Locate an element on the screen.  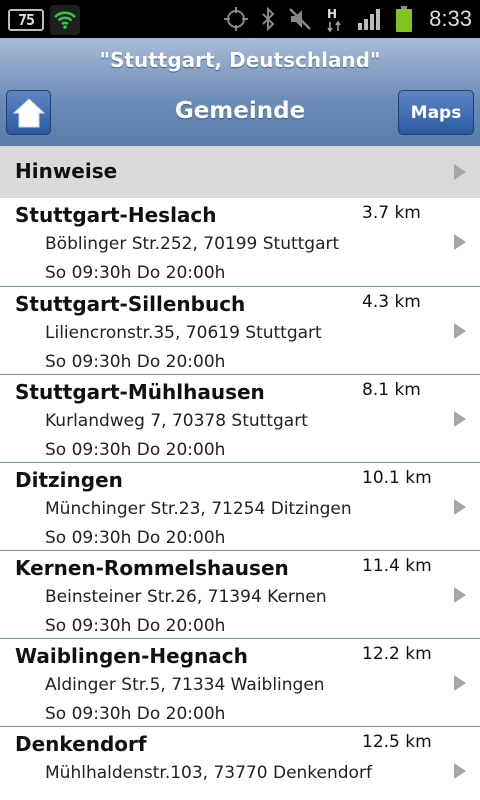
list-item-name: Stuttgart-Sillenbuch is located at coordinates (130, 304).